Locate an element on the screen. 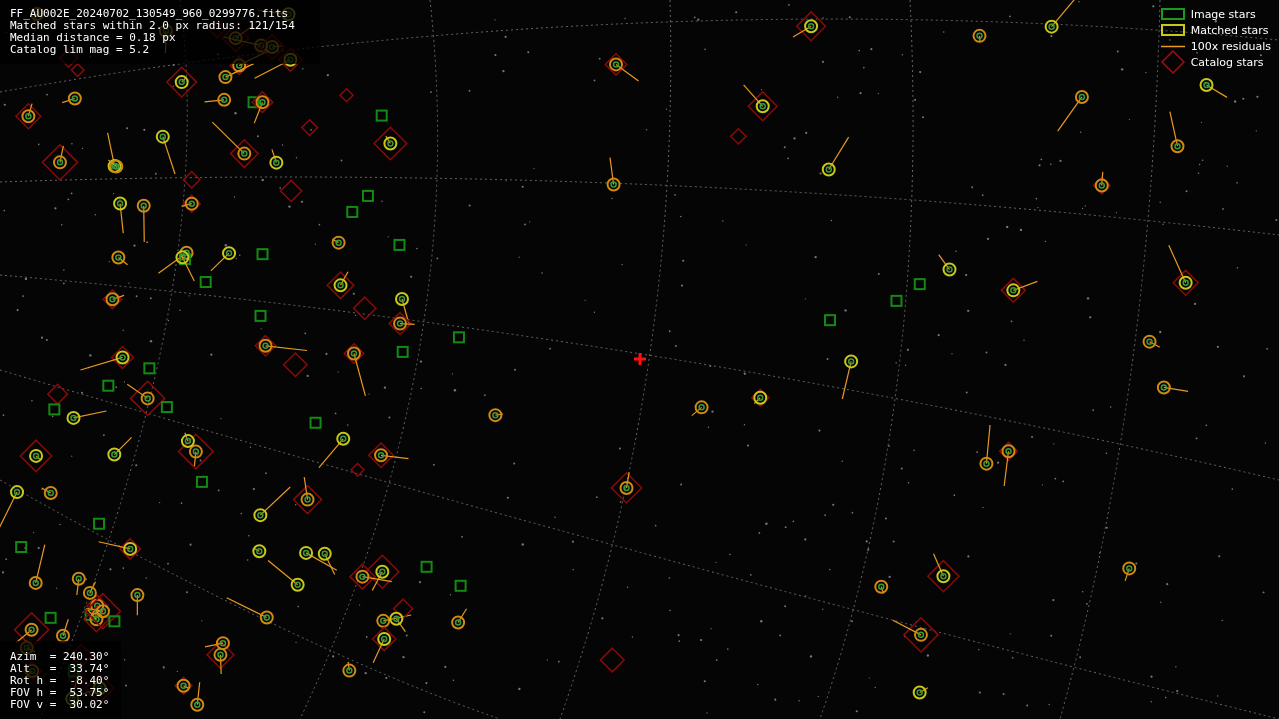  legend-label: 100x residuals is located at coordinates (1230, 46).